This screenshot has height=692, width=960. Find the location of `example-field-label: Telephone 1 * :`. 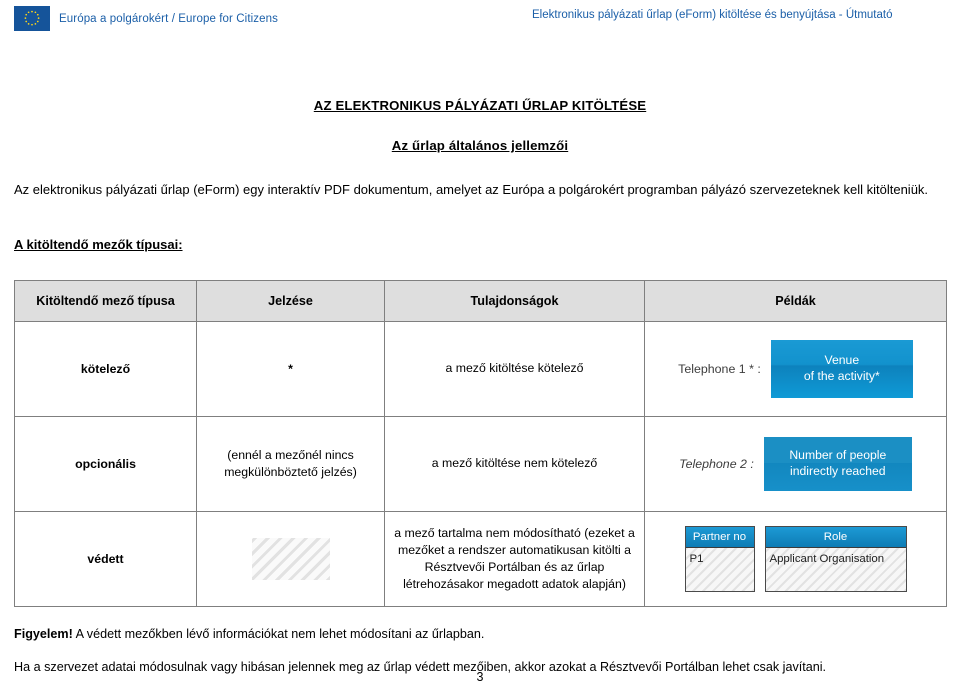

example-field-label: Telephone 1 * : is located at coordinates (719, 369).